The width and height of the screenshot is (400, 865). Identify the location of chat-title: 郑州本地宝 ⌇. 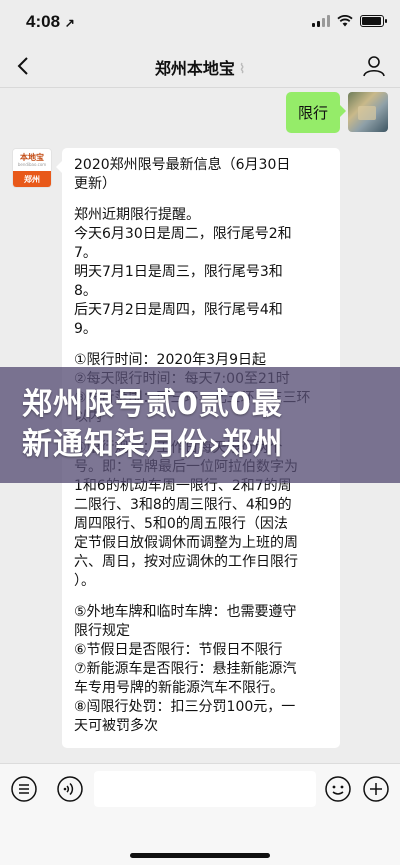
(200, 68).